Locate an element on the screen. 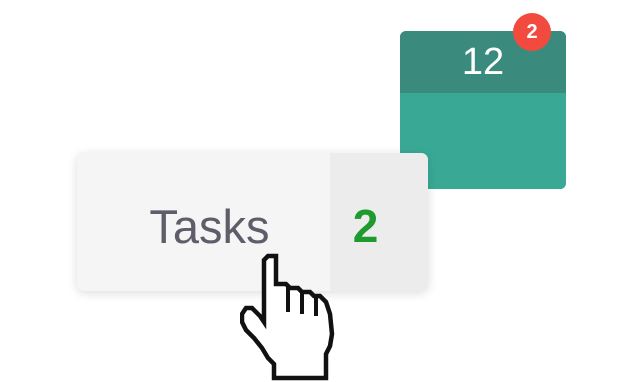 The width and height of the screenshot is (626, 382). notification-badge: 2 is located at coordinates (532, 32).